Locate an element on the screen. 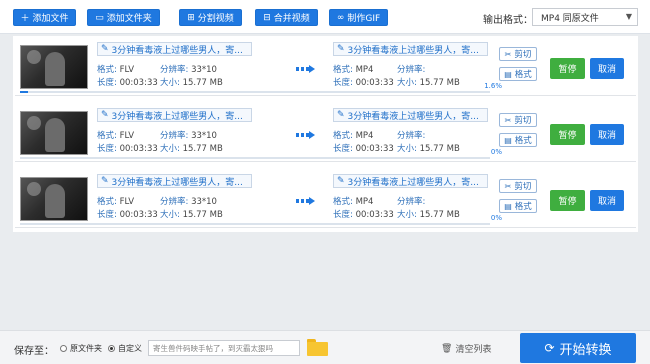 This screenshot has width=650, height=364. merge-video-button: ⊟ 合并视频 is located at coordinates (286, 17).